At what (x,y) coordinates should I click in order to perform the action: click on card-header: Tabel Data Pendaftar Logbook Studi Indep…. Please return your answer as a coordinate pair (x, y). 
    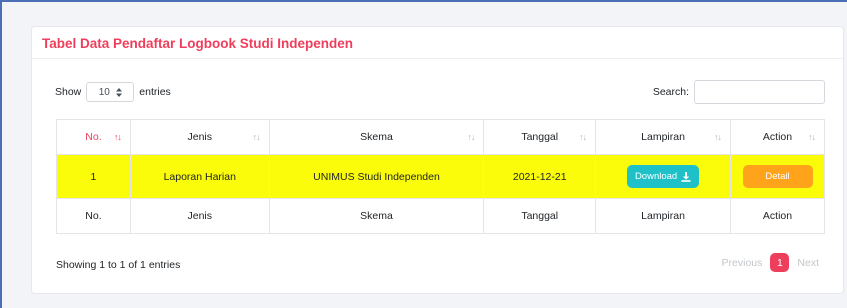
    Looking at the image, I should click on (437, 43).